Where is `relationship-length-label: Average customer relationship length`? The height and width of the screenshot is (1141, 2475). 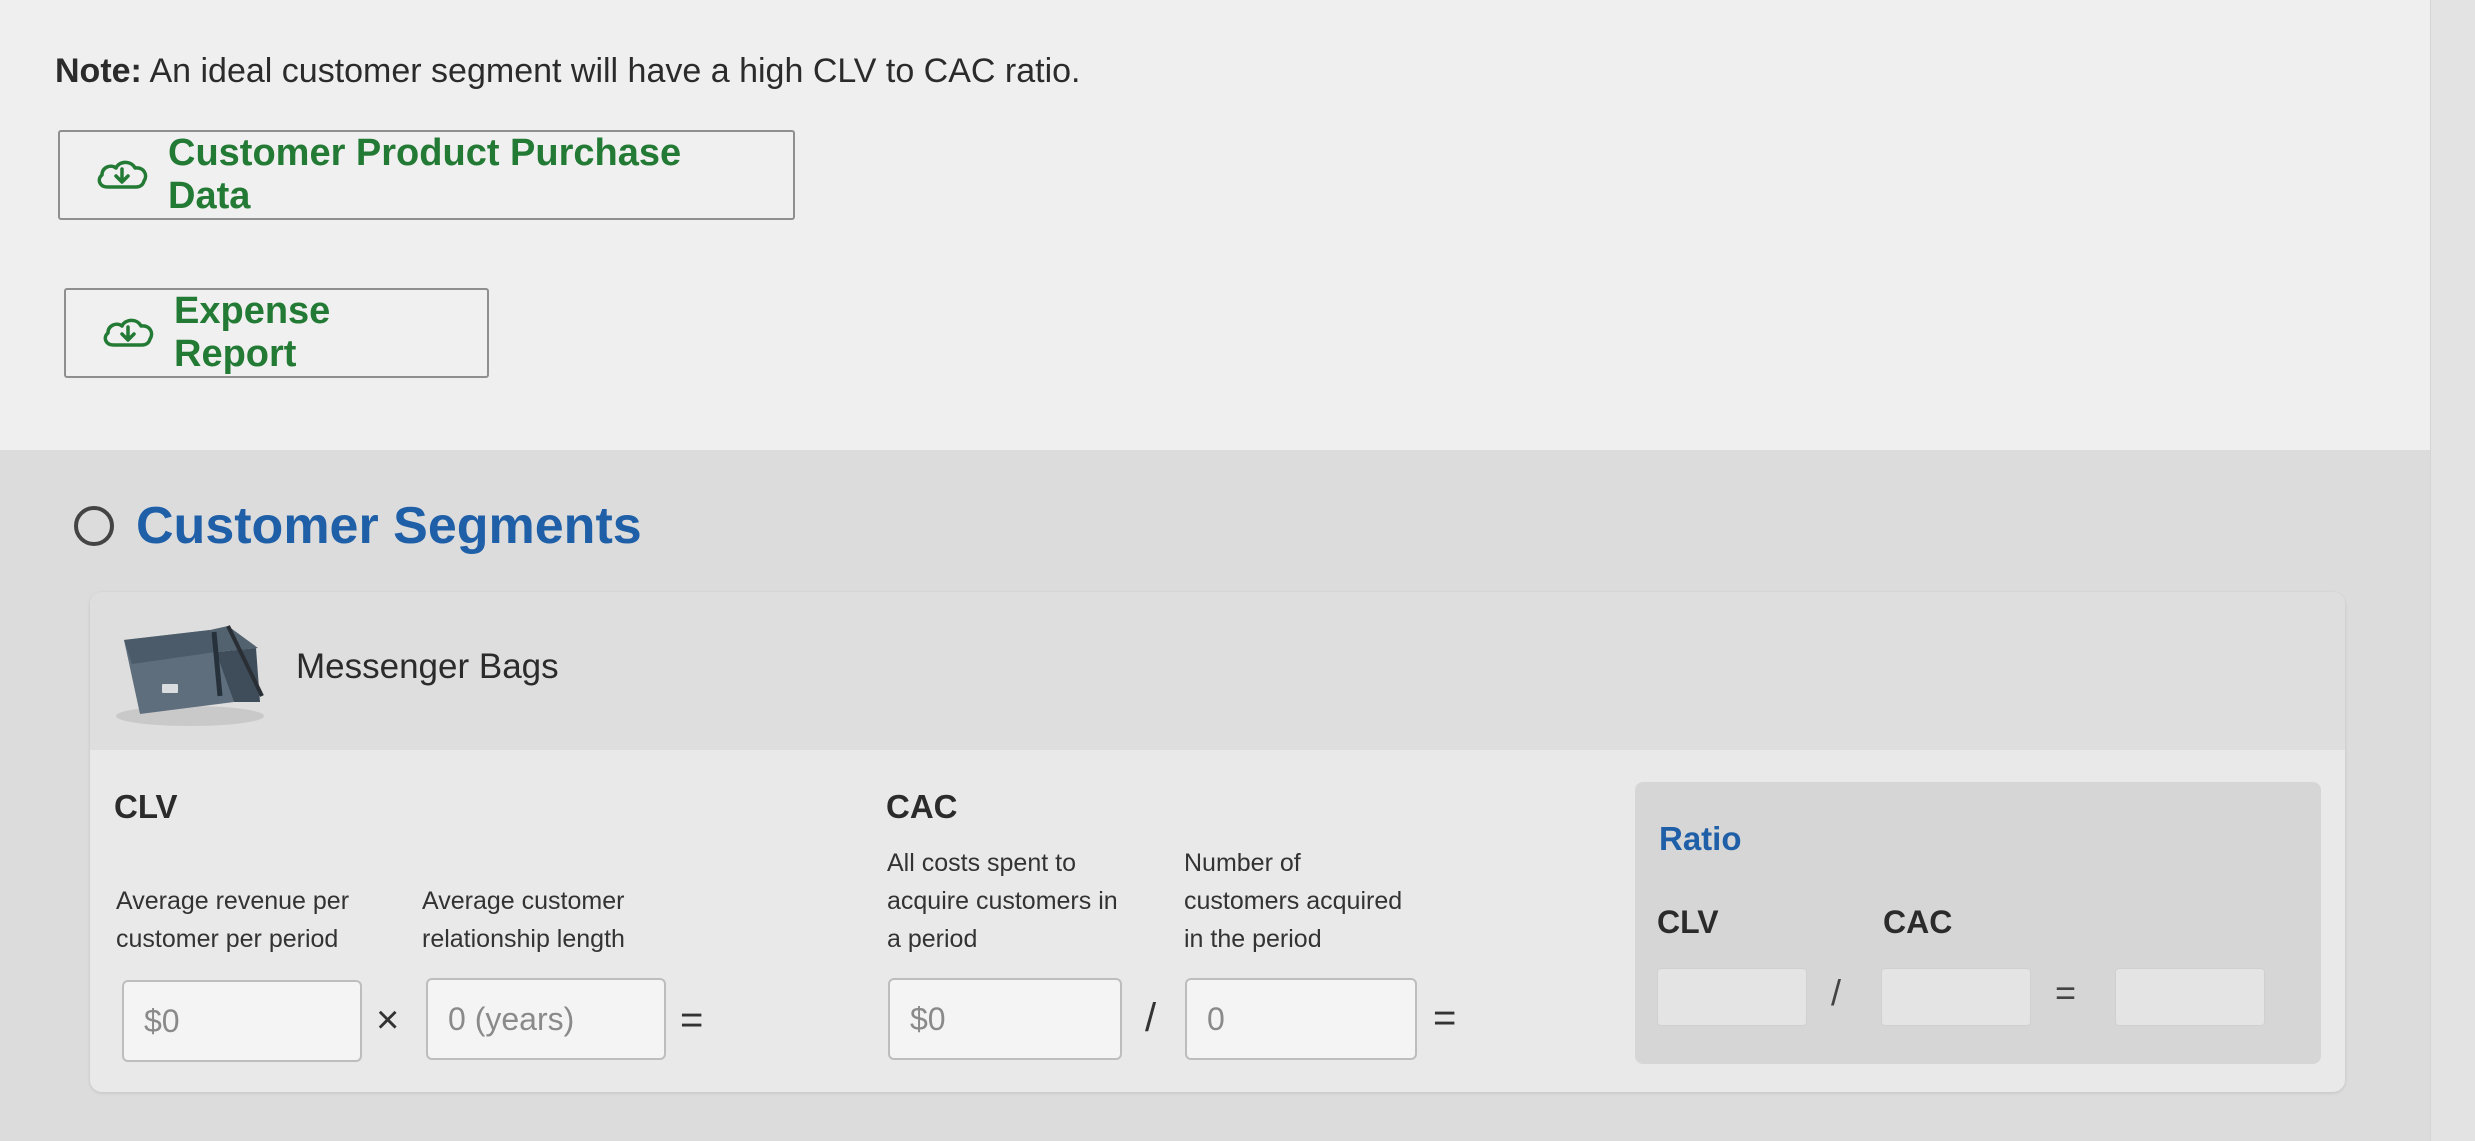 relationship-length-label: Average customer relationship length is located at coordinates (523, 920).